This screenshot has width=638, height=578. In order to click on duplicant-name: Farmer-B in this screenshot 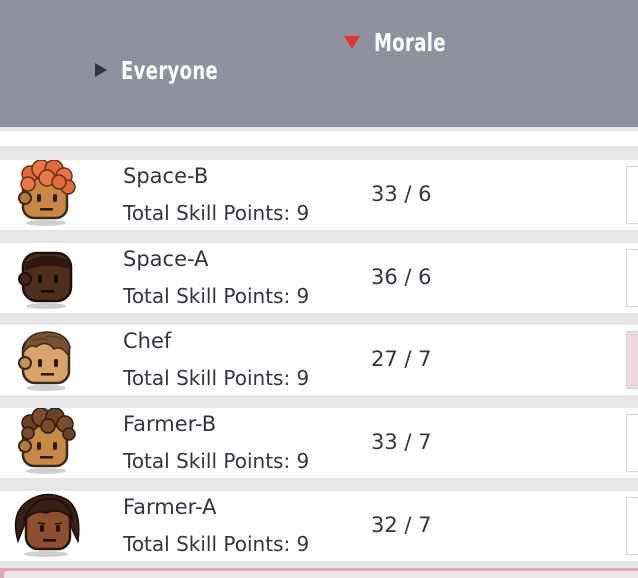, I will do `click(170, 424)`.